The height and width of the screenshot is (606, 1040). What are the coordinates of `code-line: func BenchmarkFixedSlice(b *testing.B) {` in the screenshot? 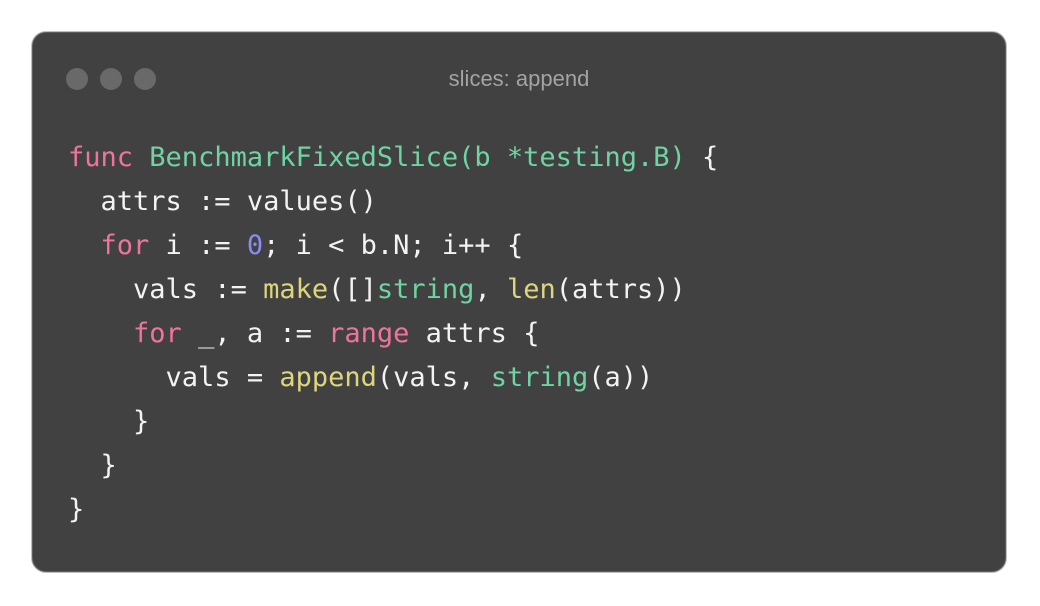 It's located at (393, 158).